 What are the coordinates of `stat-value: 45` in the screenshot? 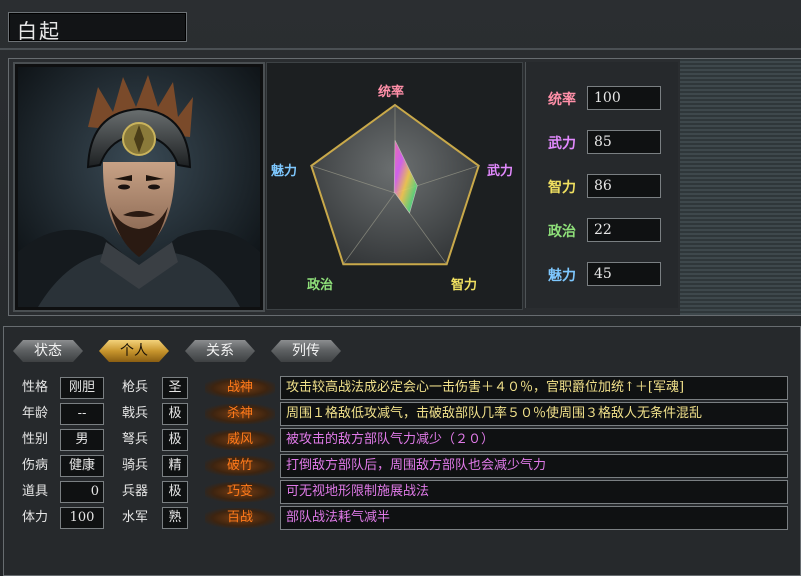 It's located at (624, 274).